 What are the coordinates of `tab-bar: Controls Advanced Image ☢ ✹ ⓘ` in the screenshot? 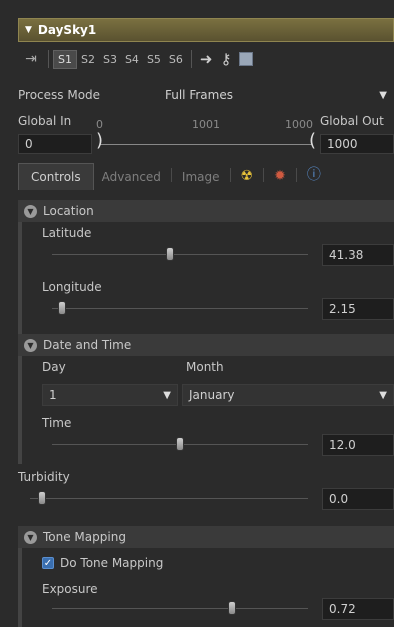 It's located at (206, 176).